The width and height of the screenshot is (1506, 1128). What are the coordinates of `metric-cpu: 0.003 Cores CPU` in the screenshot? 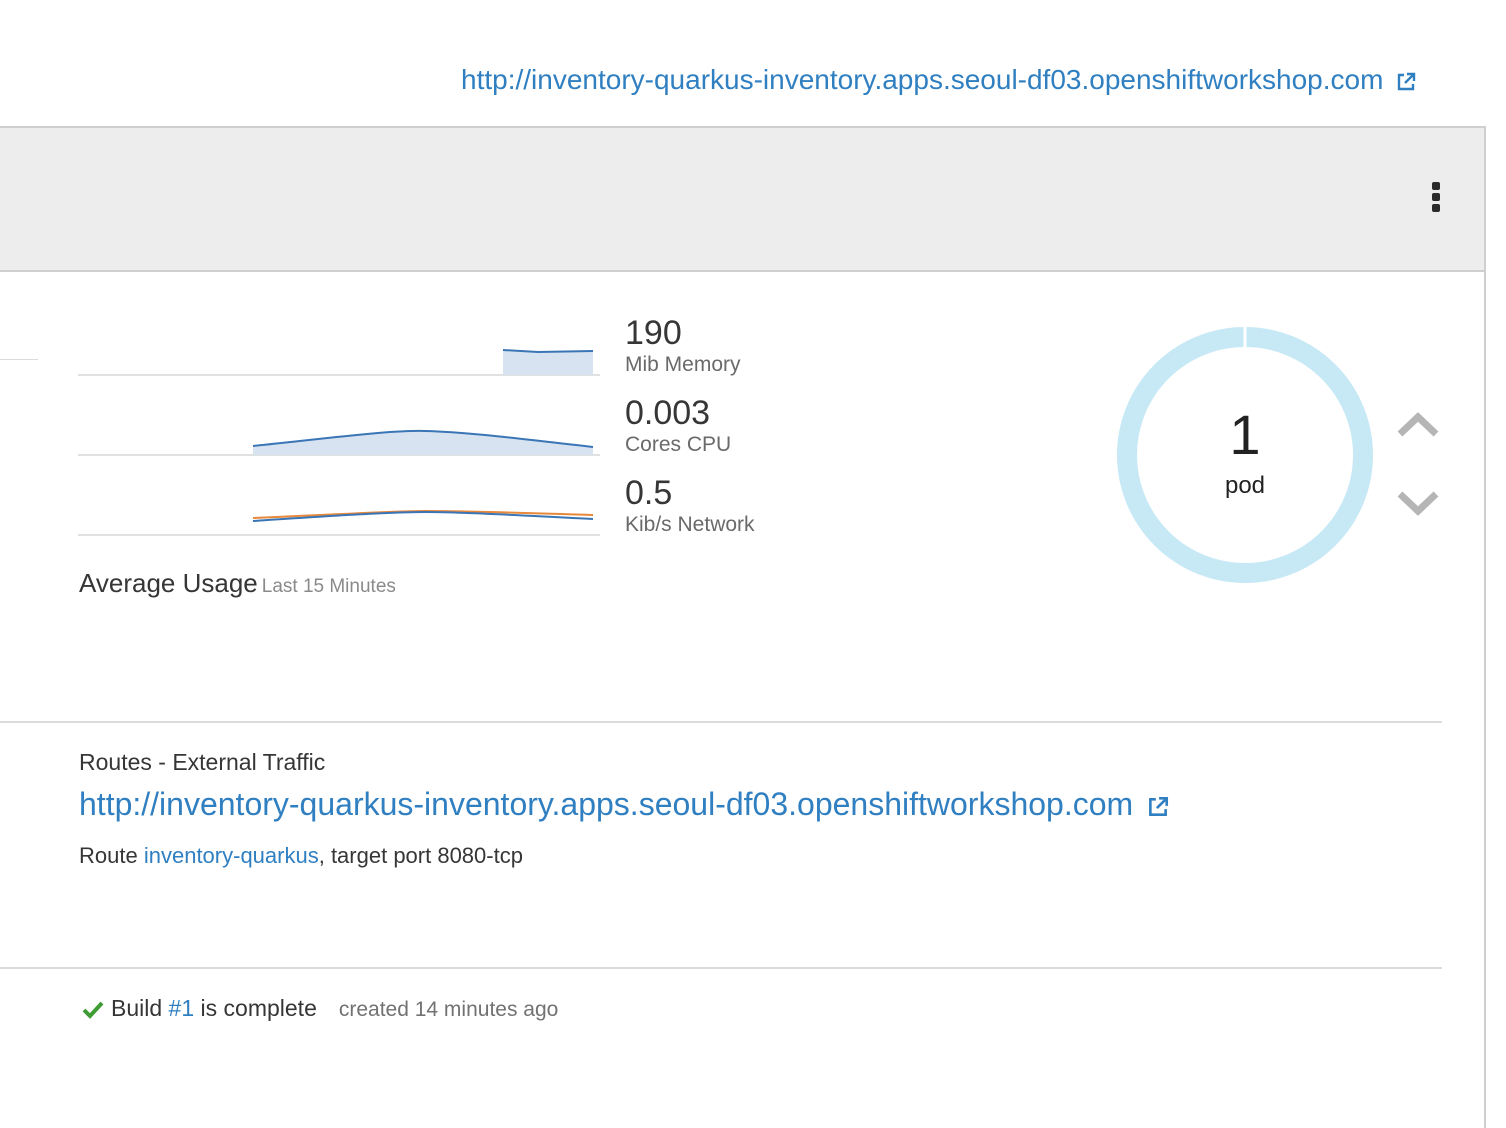 It's located at (678, 425).